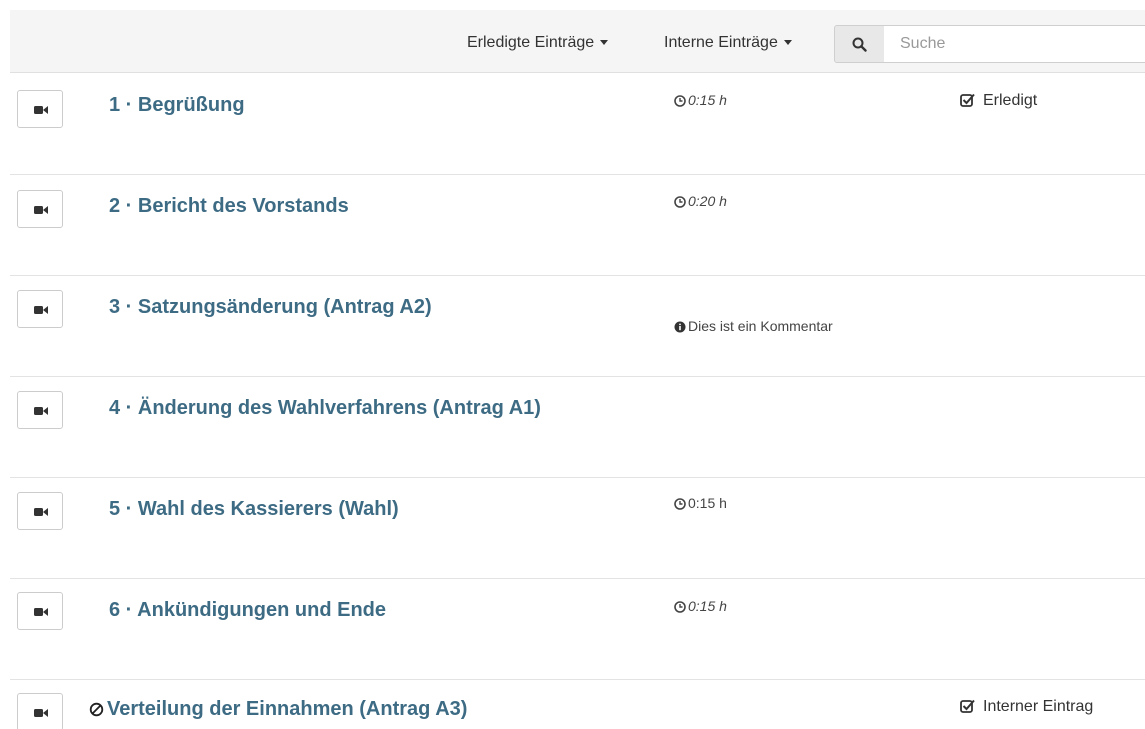 The image size is (1145, 729). What do you see at coordinates (1014, 44) in the screenshot?
I see `search-input` at bounding box center [1014, 44].